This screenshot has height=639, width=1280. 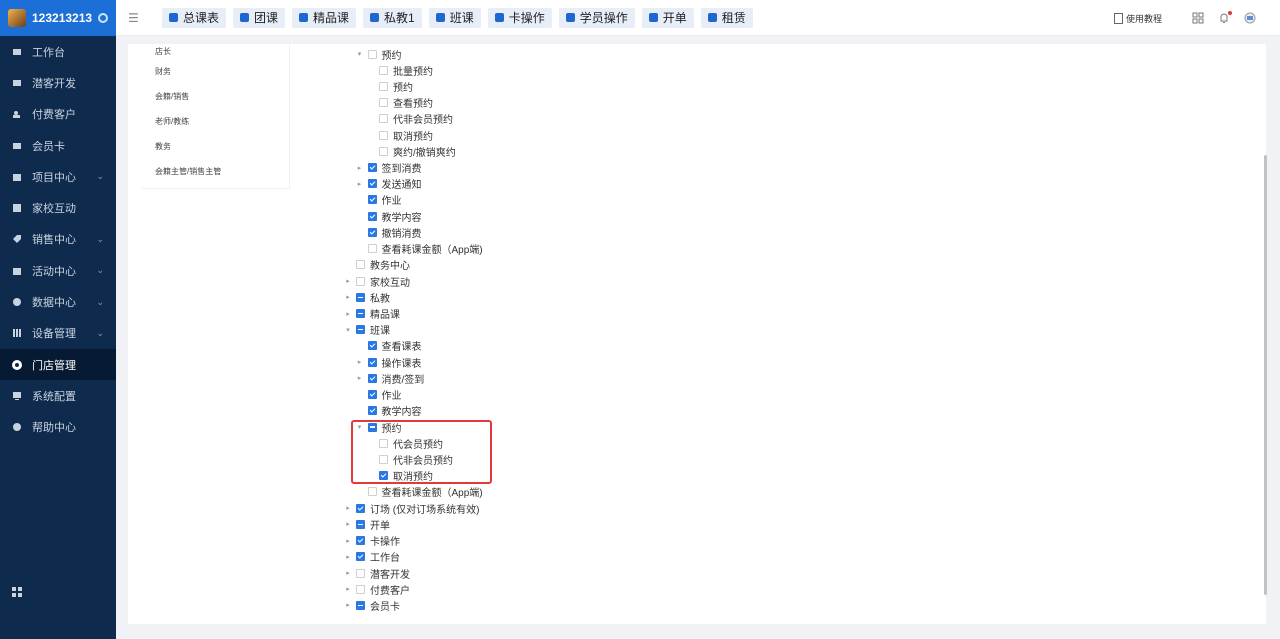 What do you see at coordinates (58, 114) in the screenshot?
I see `sidebar-item: 付费客户` at bounding box center [58, 114].